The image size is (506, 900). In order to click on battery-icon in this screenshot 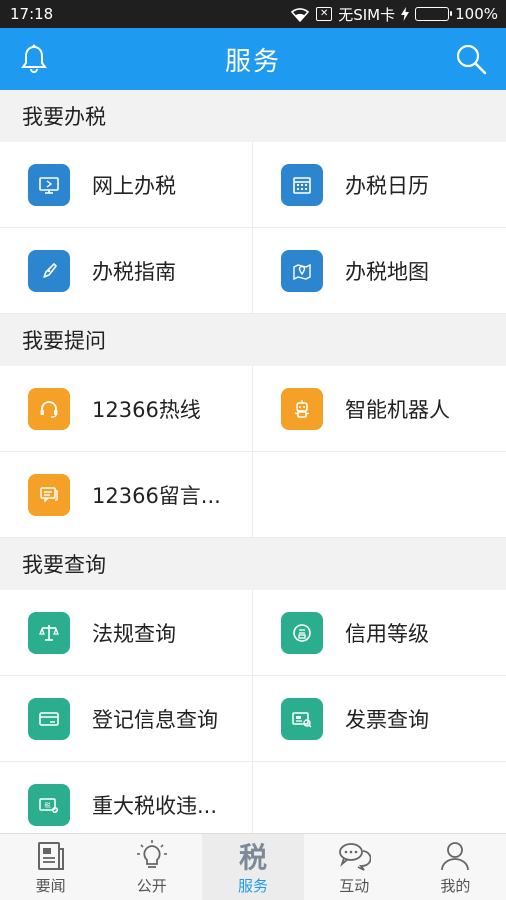, I will do `click(434, 14)`.